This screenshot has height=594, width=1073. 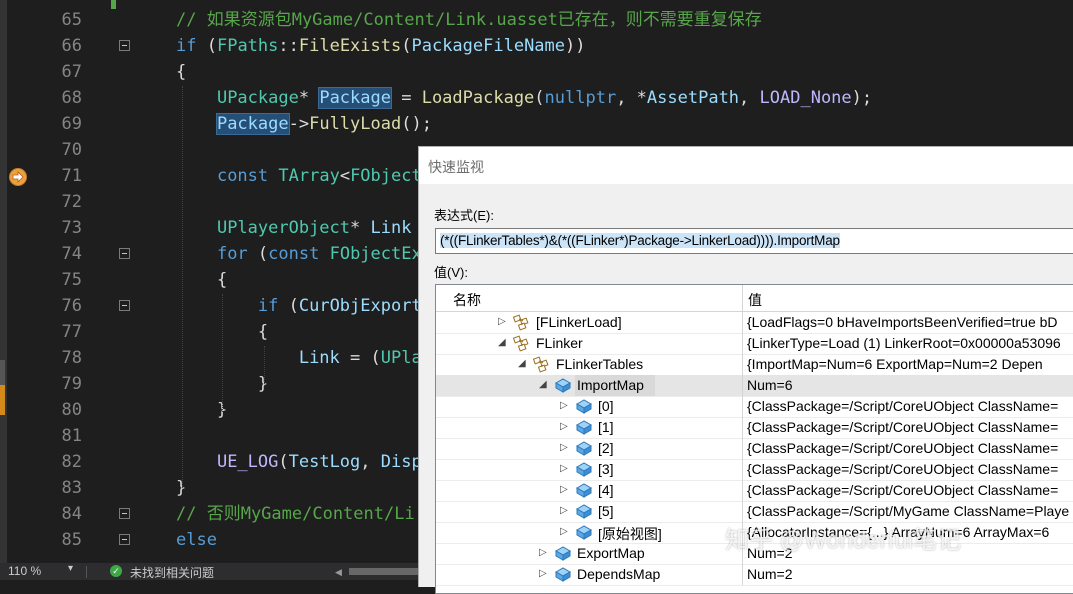 What do you see at coordinates (384, 571) in the screenshot?
I see `horizontal-scrollbar-thumb` at bounding box center [384, 571].